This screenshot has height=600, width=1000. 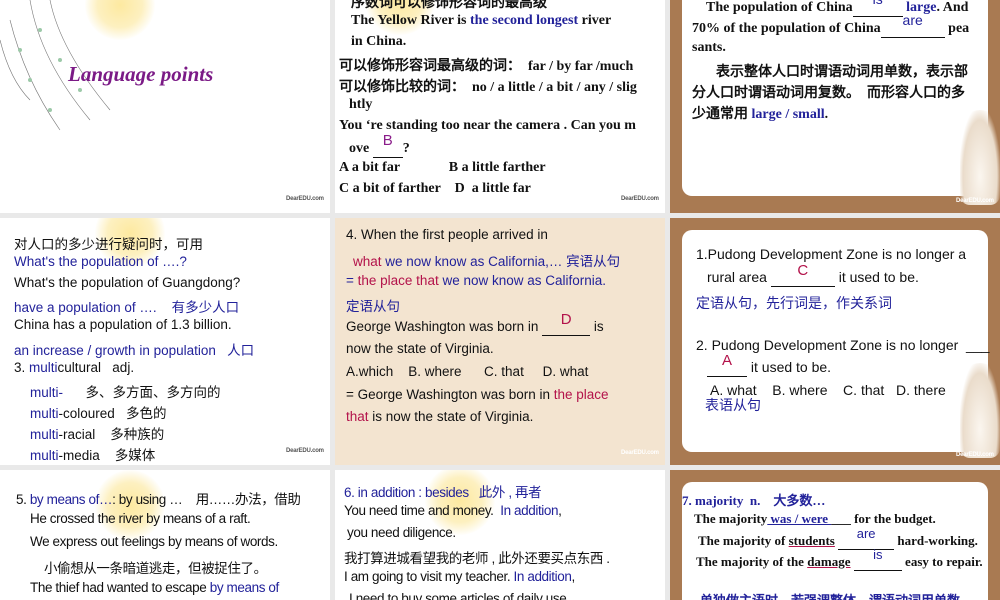 I want to click on text-line: rural area C it used to be., so click(x=813, y=274).